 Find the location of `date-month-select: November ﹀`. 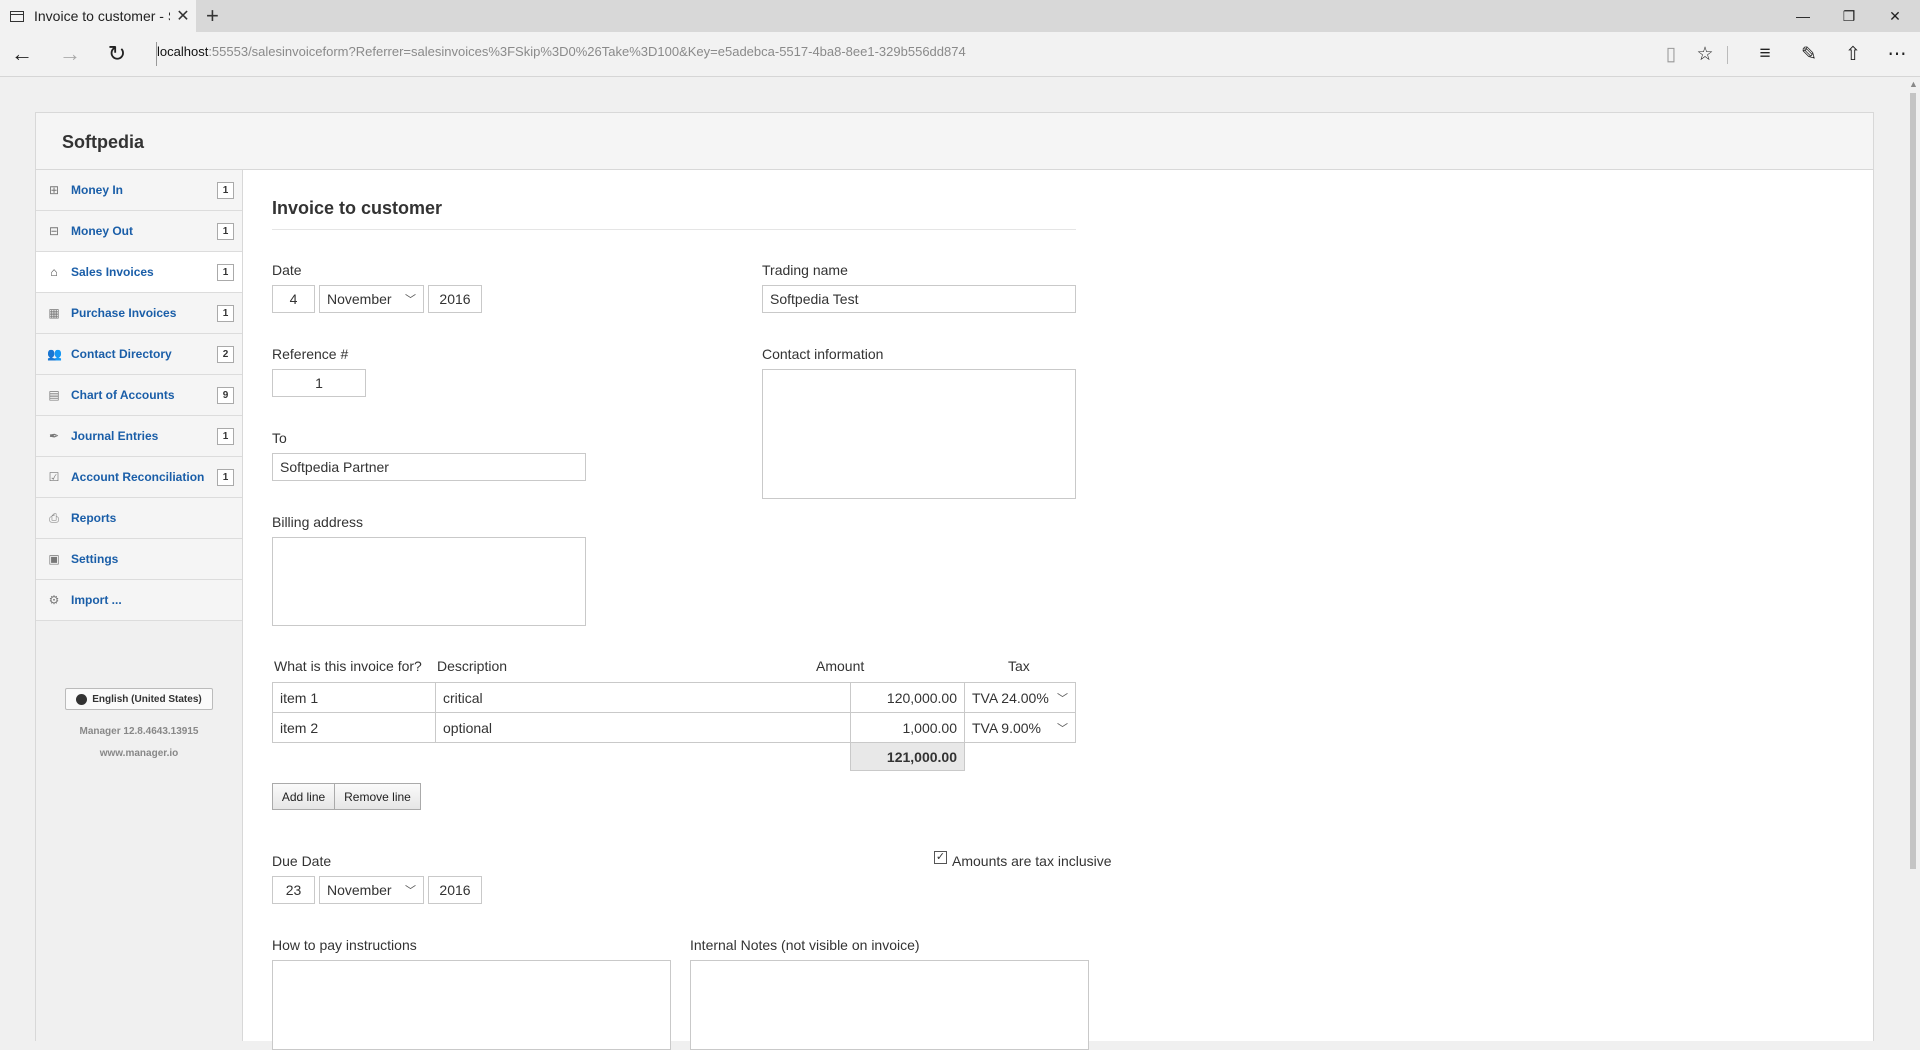

date-month-select: November ﹀ is located at coordinates (371, 299).